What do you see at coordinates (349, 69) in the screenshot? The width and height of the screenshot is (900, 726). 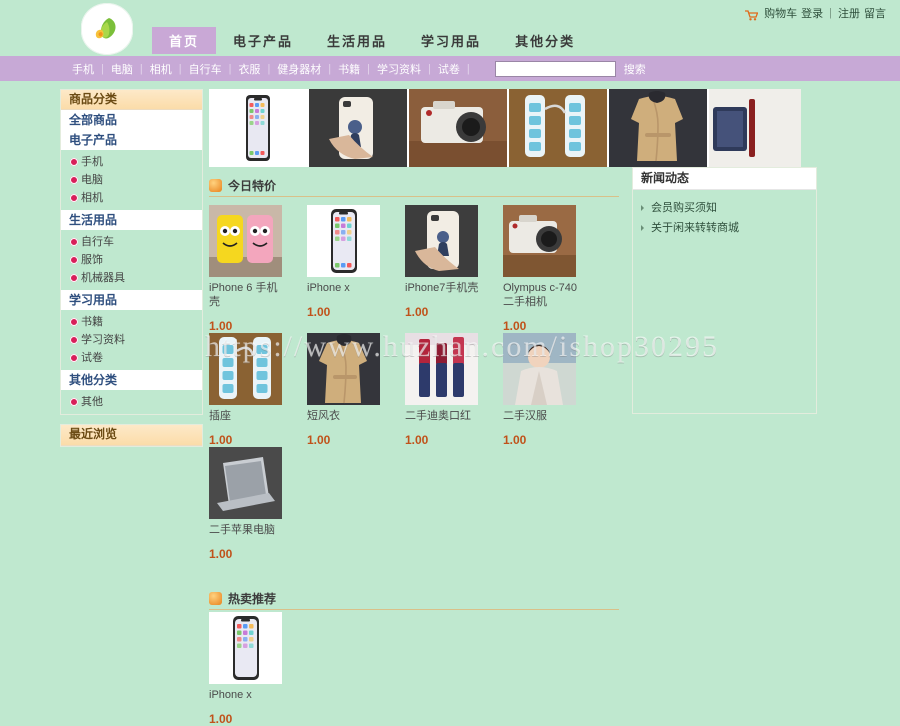 I see `subnav-link-books: 书籍` at bounding box center [349, 69].